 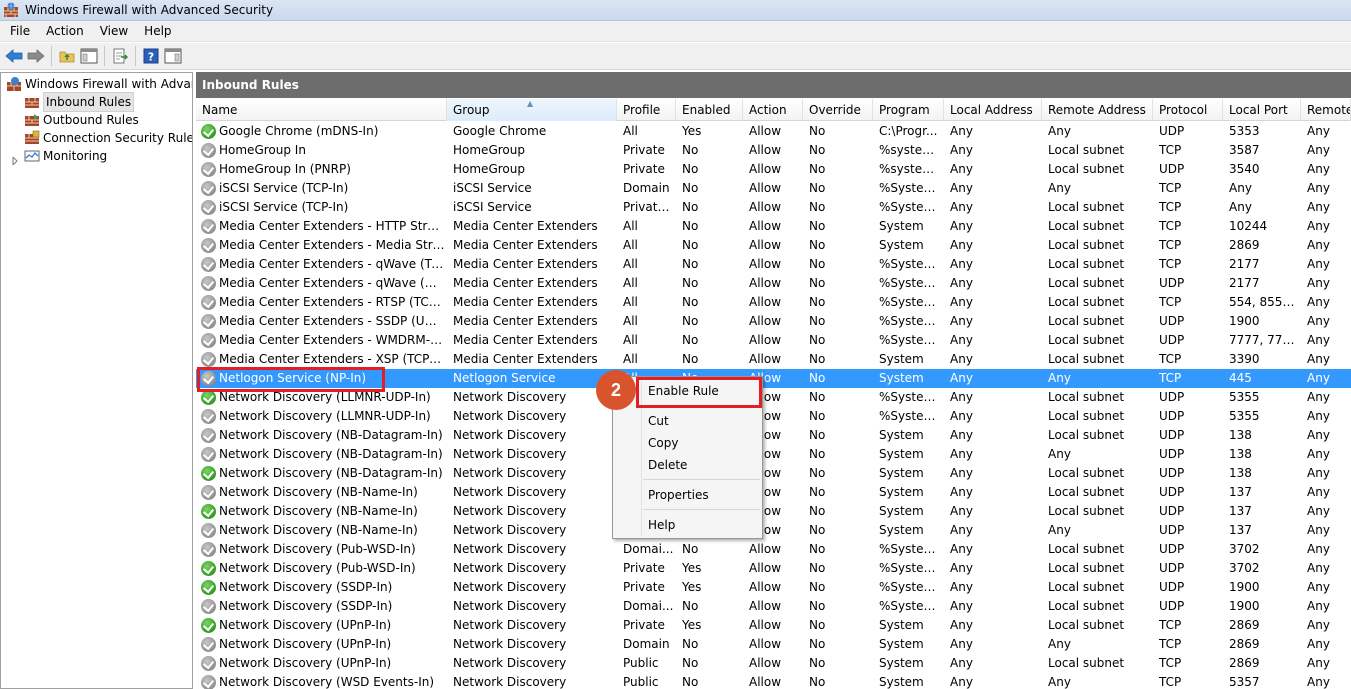 I want to click on menu-view: View, so click(x=114, y=31).